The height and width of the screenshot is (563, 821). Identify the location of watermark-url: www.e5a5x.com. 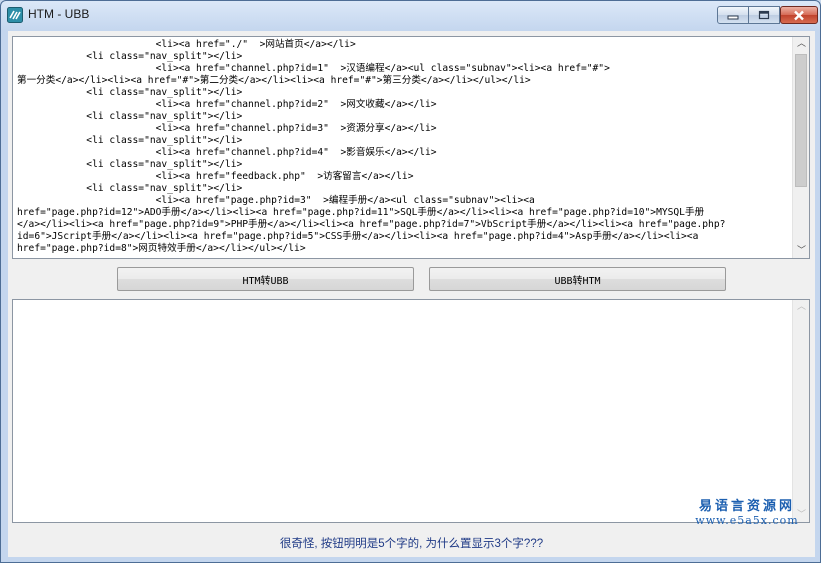
(747, 520).